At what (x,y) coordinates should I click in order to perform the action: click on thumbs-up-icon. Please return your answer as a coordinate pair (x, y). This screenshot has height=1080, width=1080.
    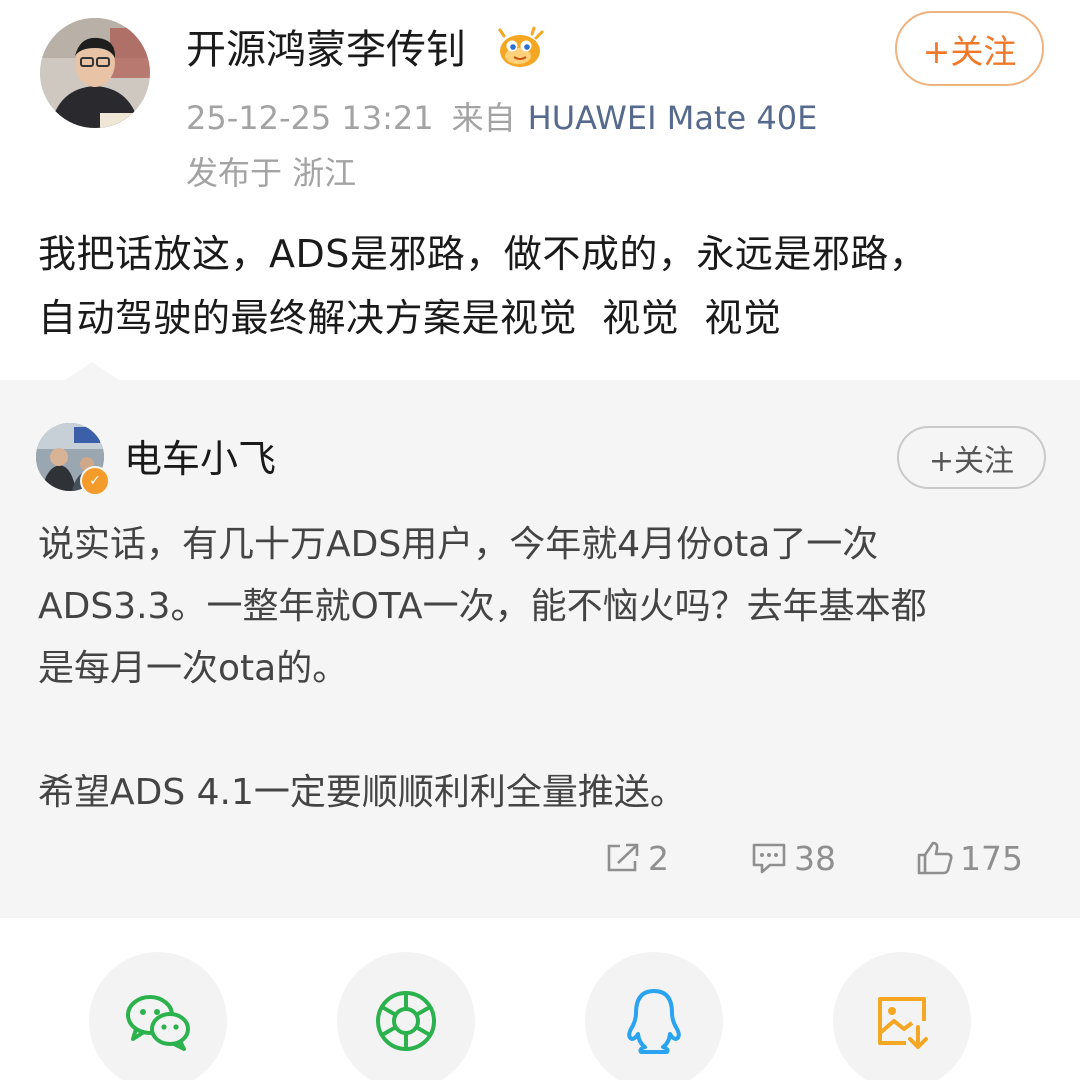
    Looking at the image, I should click on (935, 858).